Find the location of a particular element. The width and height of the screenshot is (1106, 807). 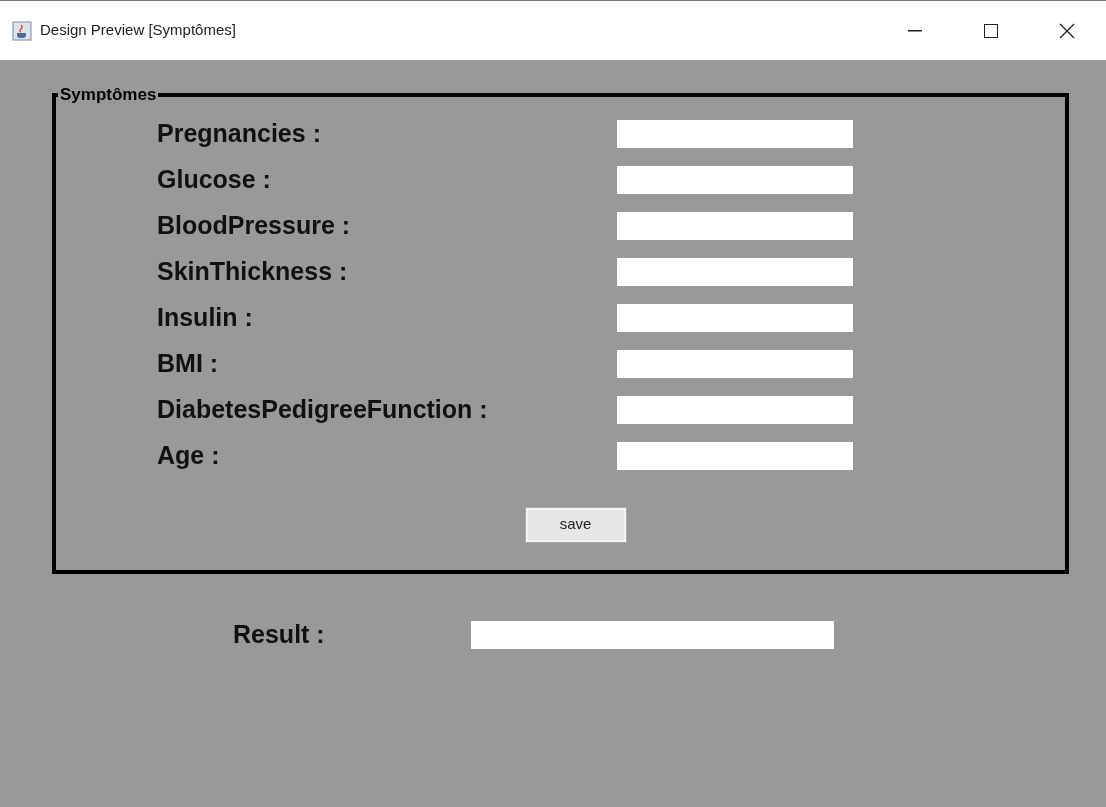

field-label: BloodPressure : is located at coordinates (254, 225).